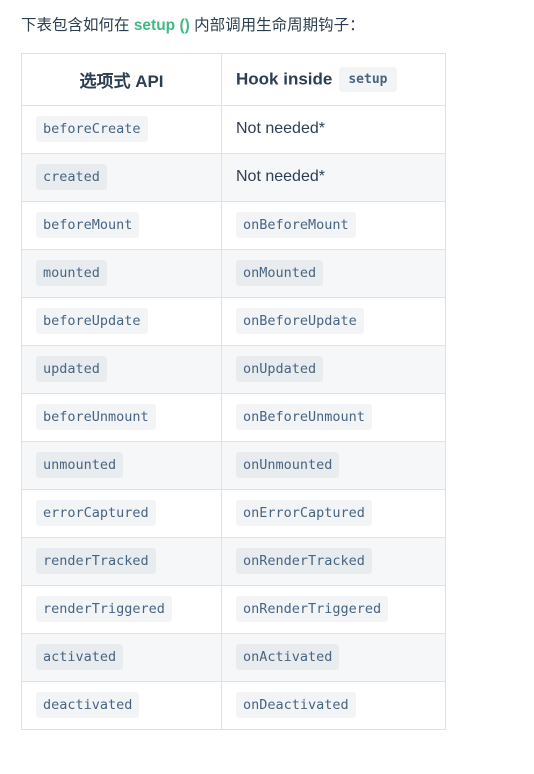  I want to click on cell-options-api: beforeCreate, so click(121, 129).